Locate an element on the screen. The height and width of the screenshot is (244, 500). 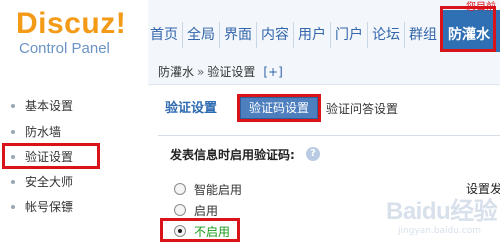
user-greeting: 您目前 is located at coordinates (481, 7).